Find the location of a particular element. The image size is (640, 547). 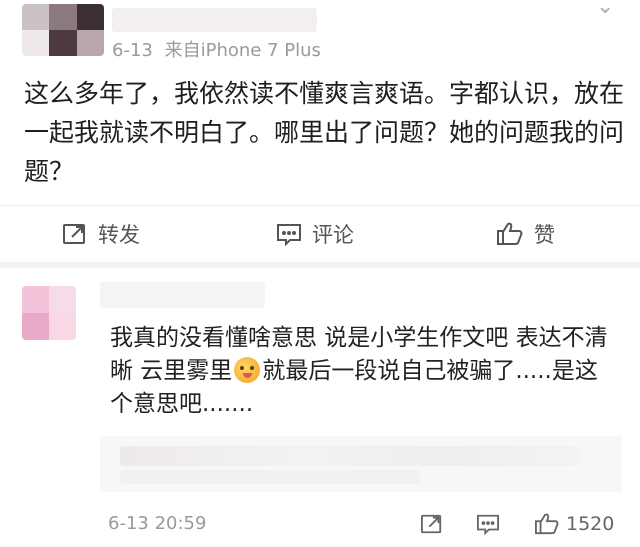

post-source: 来自iPhone 7 Plus is located at coordinates (242, 50).